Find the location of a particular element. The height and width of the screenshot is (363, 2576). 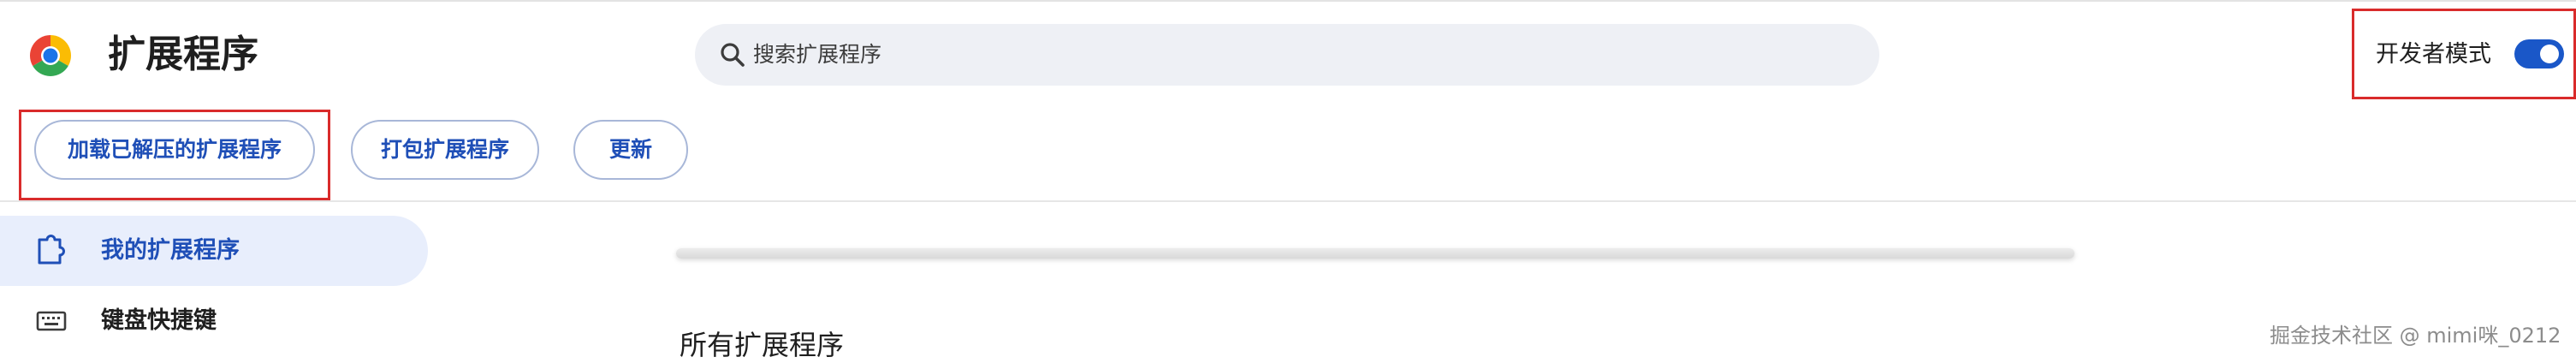

toggle-knob is located at coordinates (2549, 54).